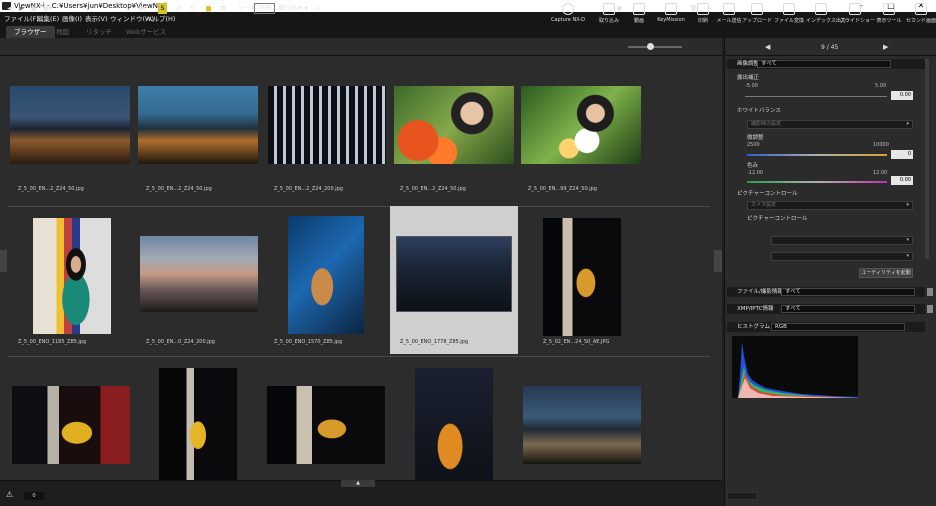 This screenshot has height=506, width=936. Describe the element at coordinates (639, 9) in the screenshot. I see `movie-icon` at that location.